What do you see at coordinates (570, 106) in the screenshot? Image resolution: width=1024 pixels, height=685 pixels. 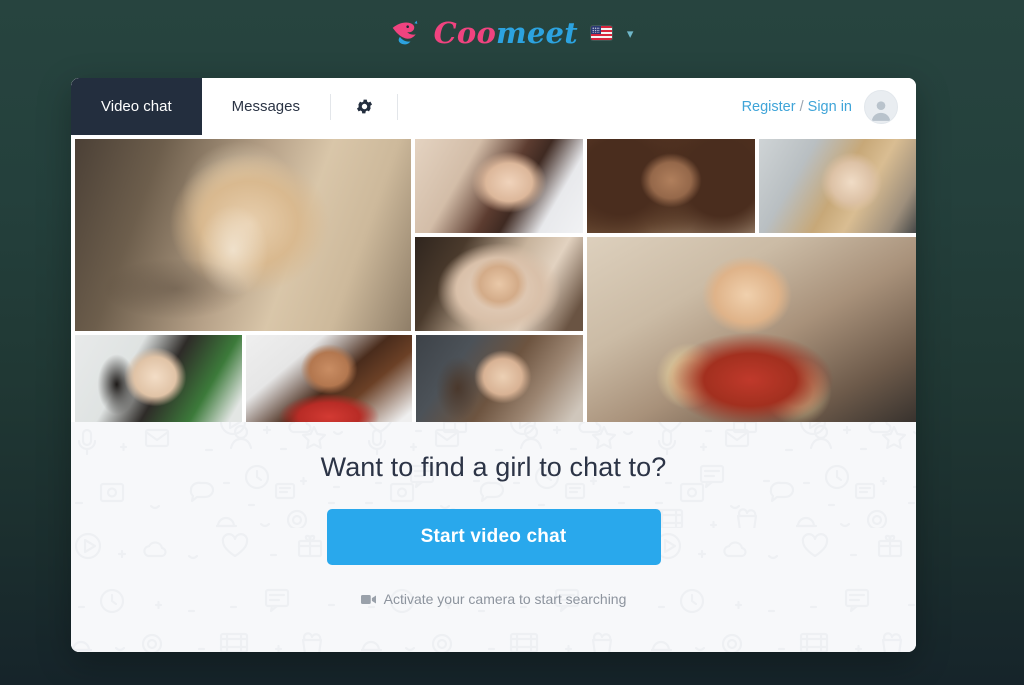 I see `tab-bar-spacer` at bounding box center [570, 106].